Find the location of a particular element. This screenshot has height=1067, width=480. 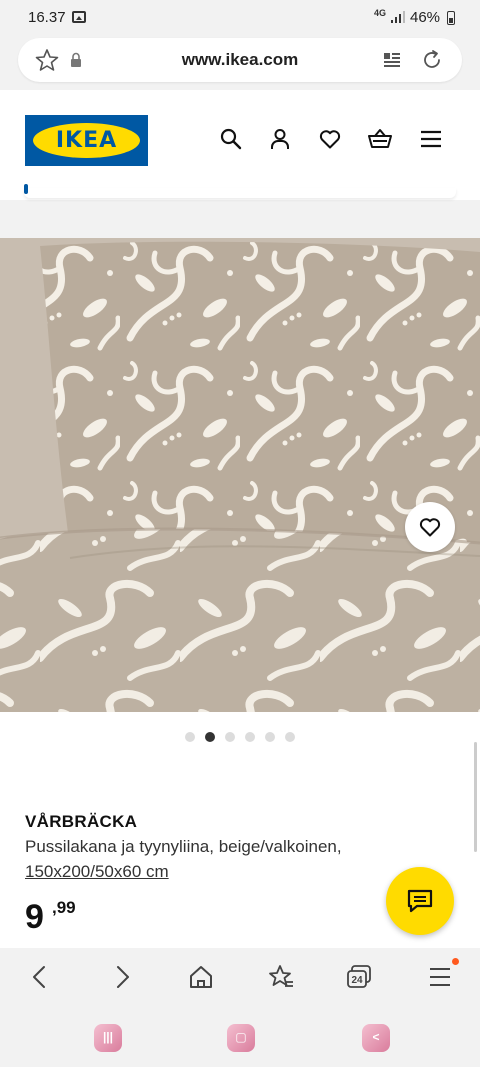

recent-apps-icon: ||| is located at coordinates (108, 1037).